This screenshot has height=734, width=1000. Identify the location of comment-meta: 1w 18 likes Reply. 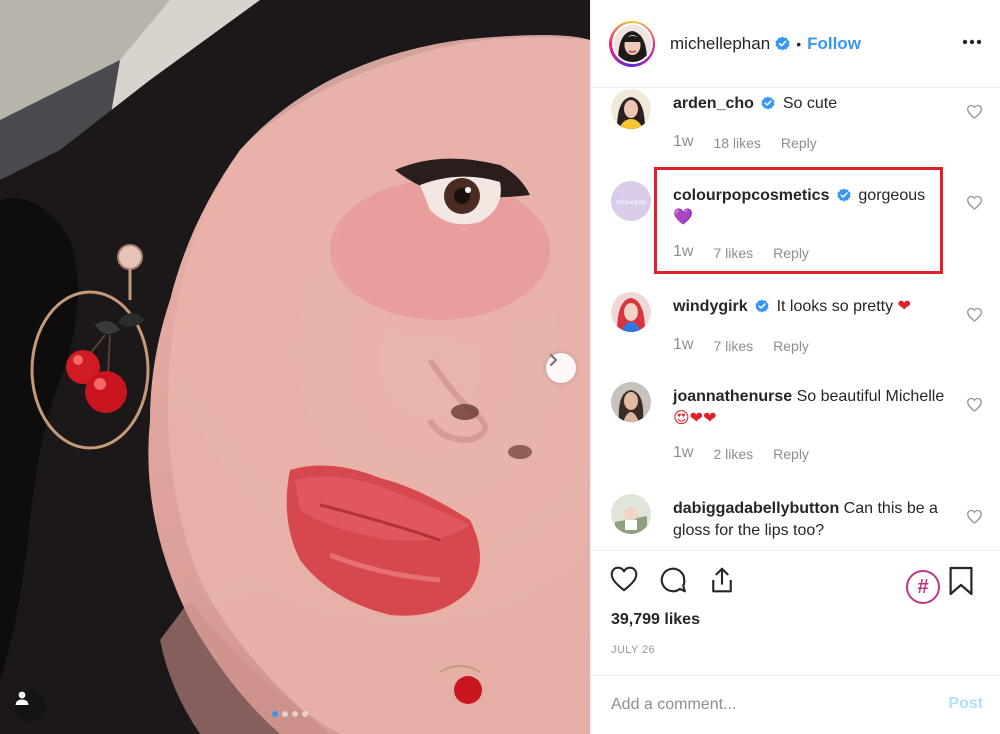
(745, 142).